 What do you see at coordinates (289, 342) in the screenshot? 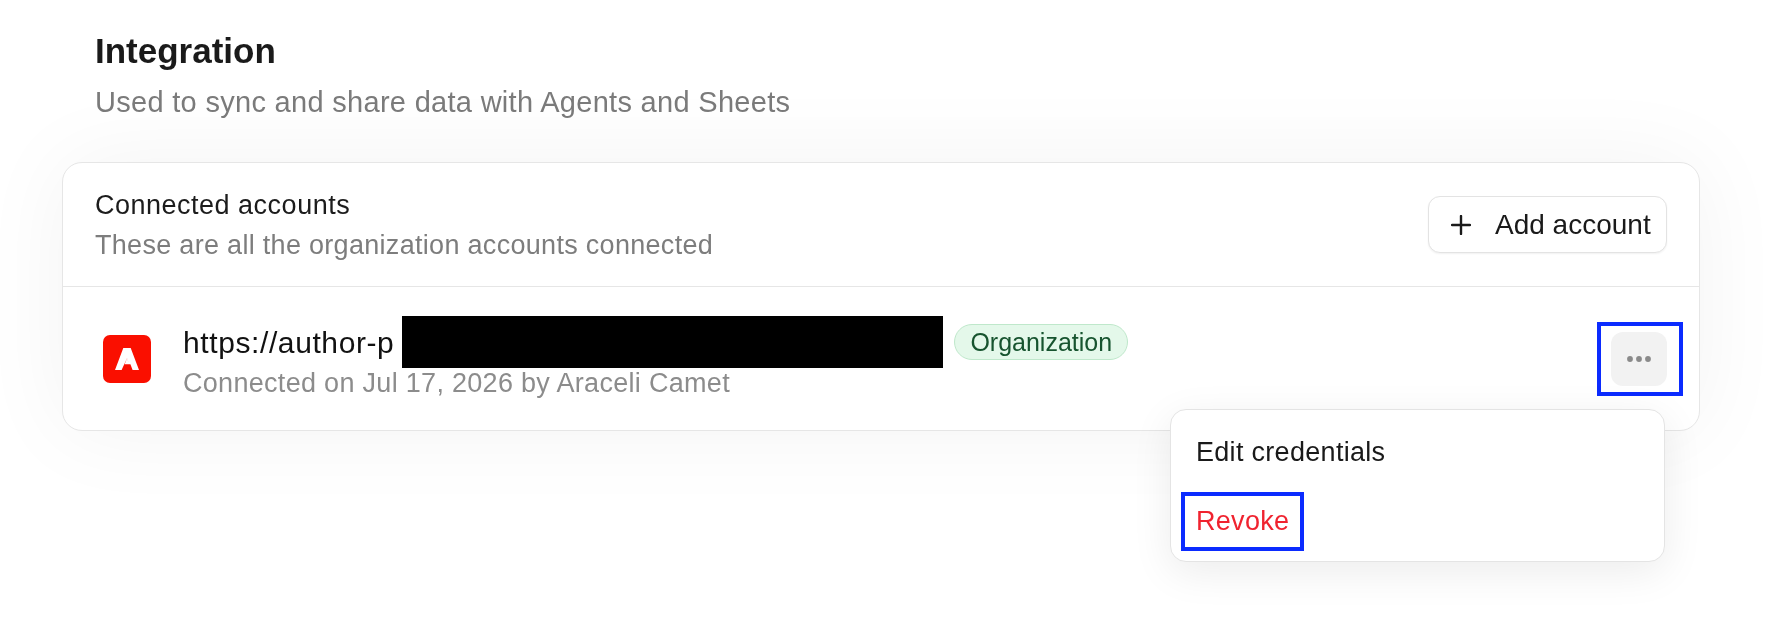
I see `account-url: https://author-p` at bounding box center [289, 342].